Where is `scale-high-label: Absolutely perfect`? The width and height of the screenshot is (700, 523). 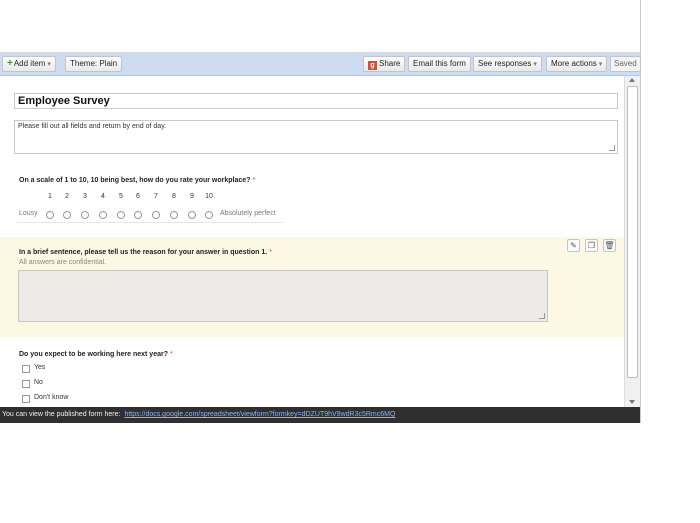 scale-high-label: Absolutely perfect is located at coordinates (248, 213).